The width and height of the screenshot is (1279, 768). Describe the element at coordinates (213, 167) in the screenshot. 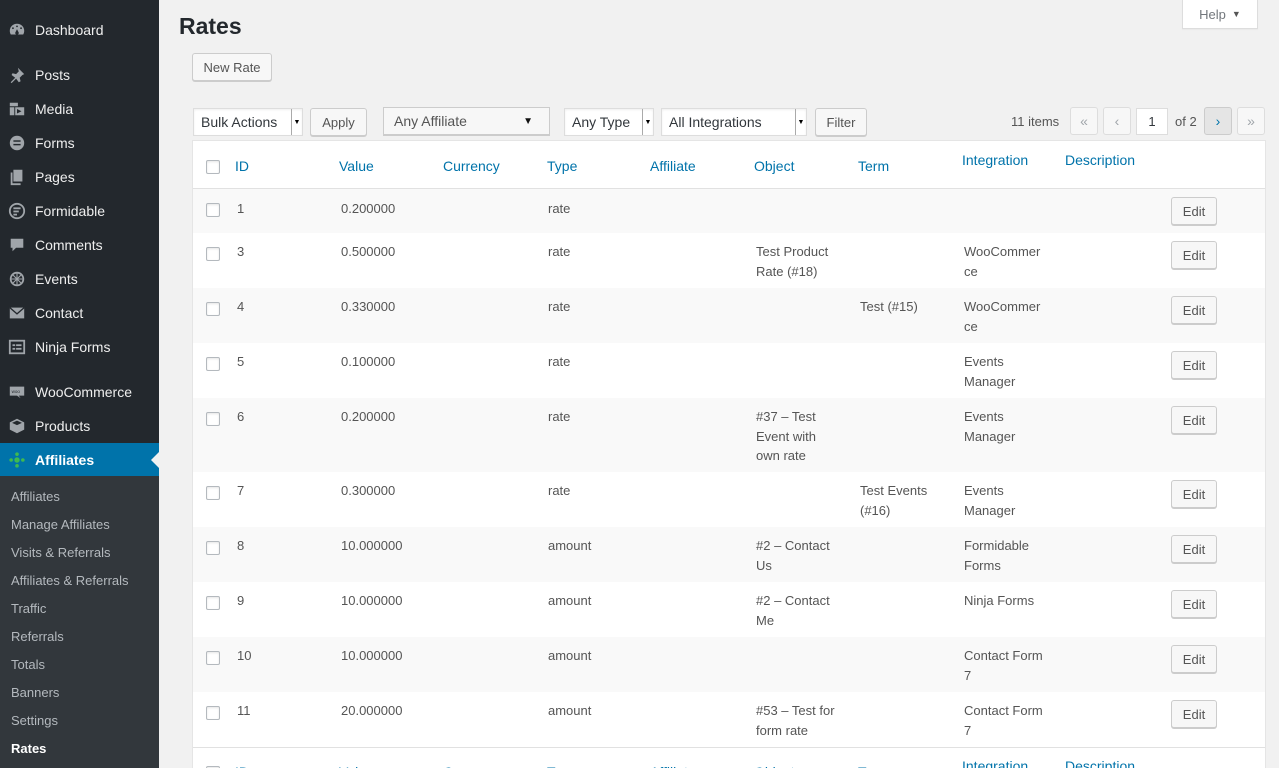

I see `select-all-checkbox` at that location.